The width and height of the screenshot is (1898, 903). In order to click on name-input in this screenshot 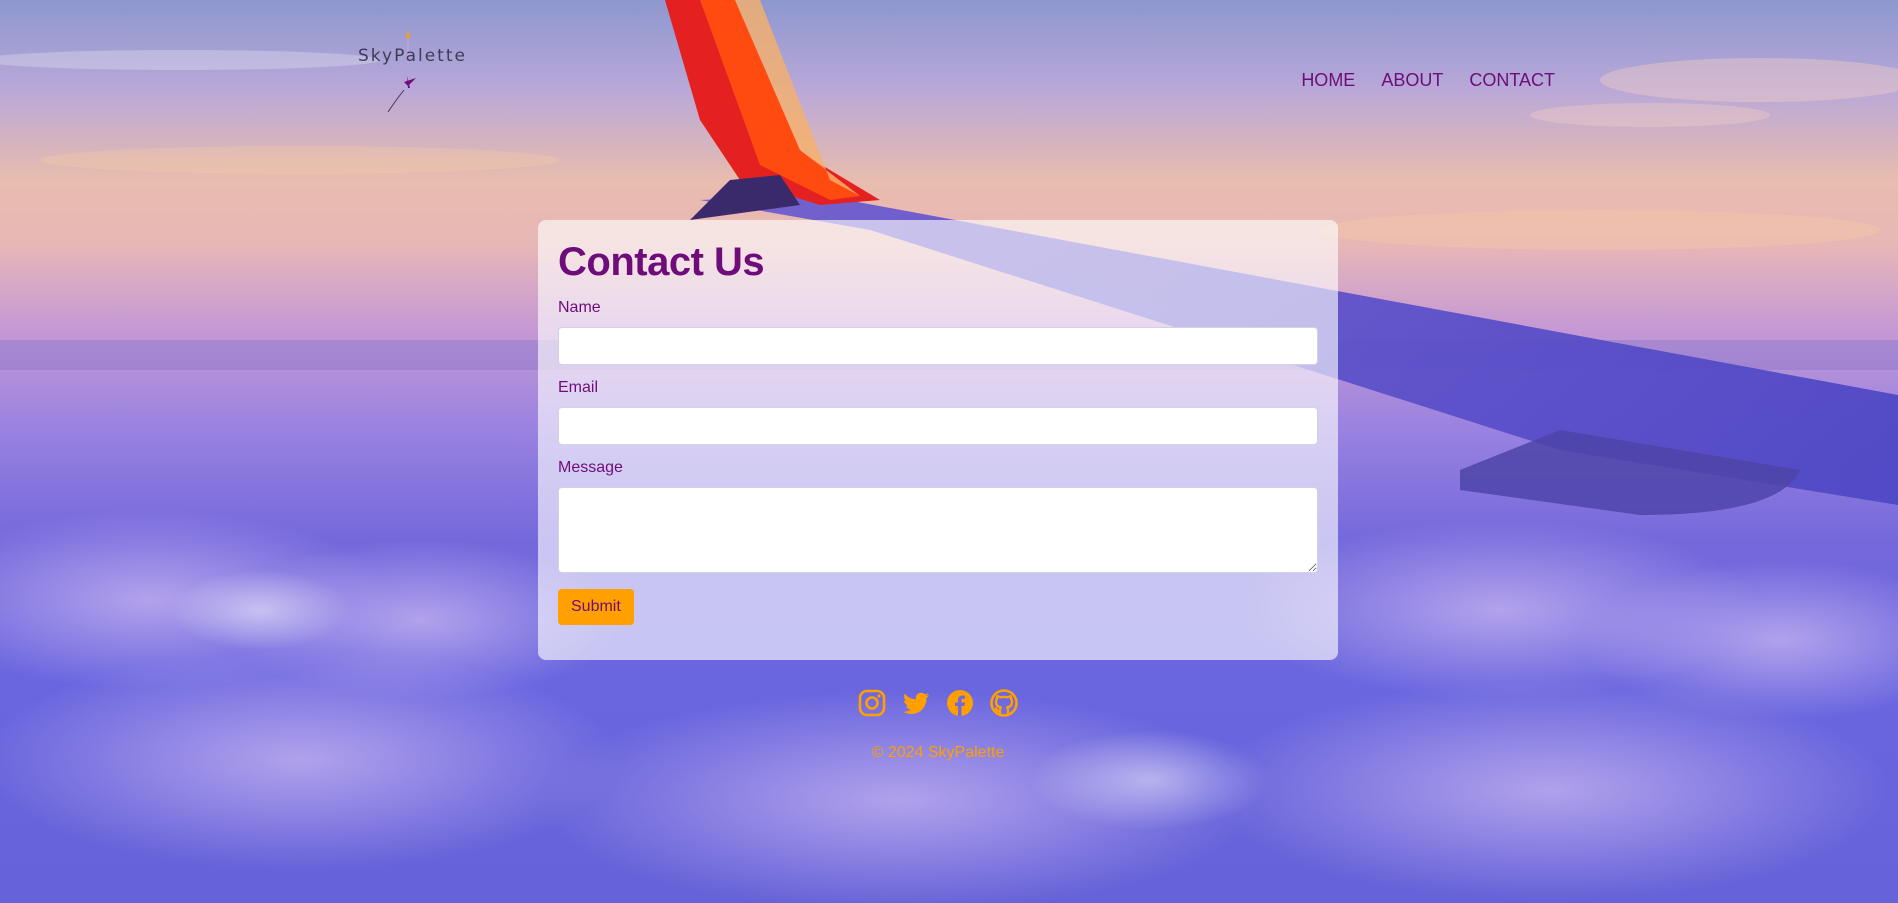, I will do `click(938, 346)`.